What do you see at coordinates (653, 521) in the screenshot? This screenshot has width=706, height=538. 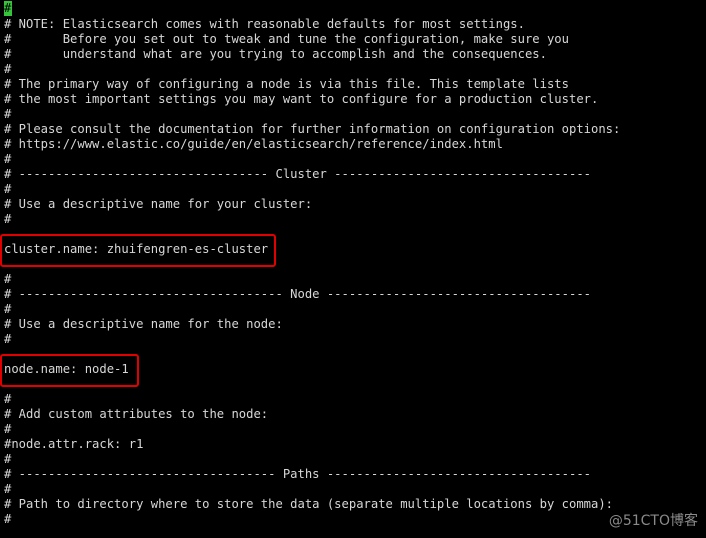 I see `watermark: @51CTO博客` at bounding box center [653, 521].